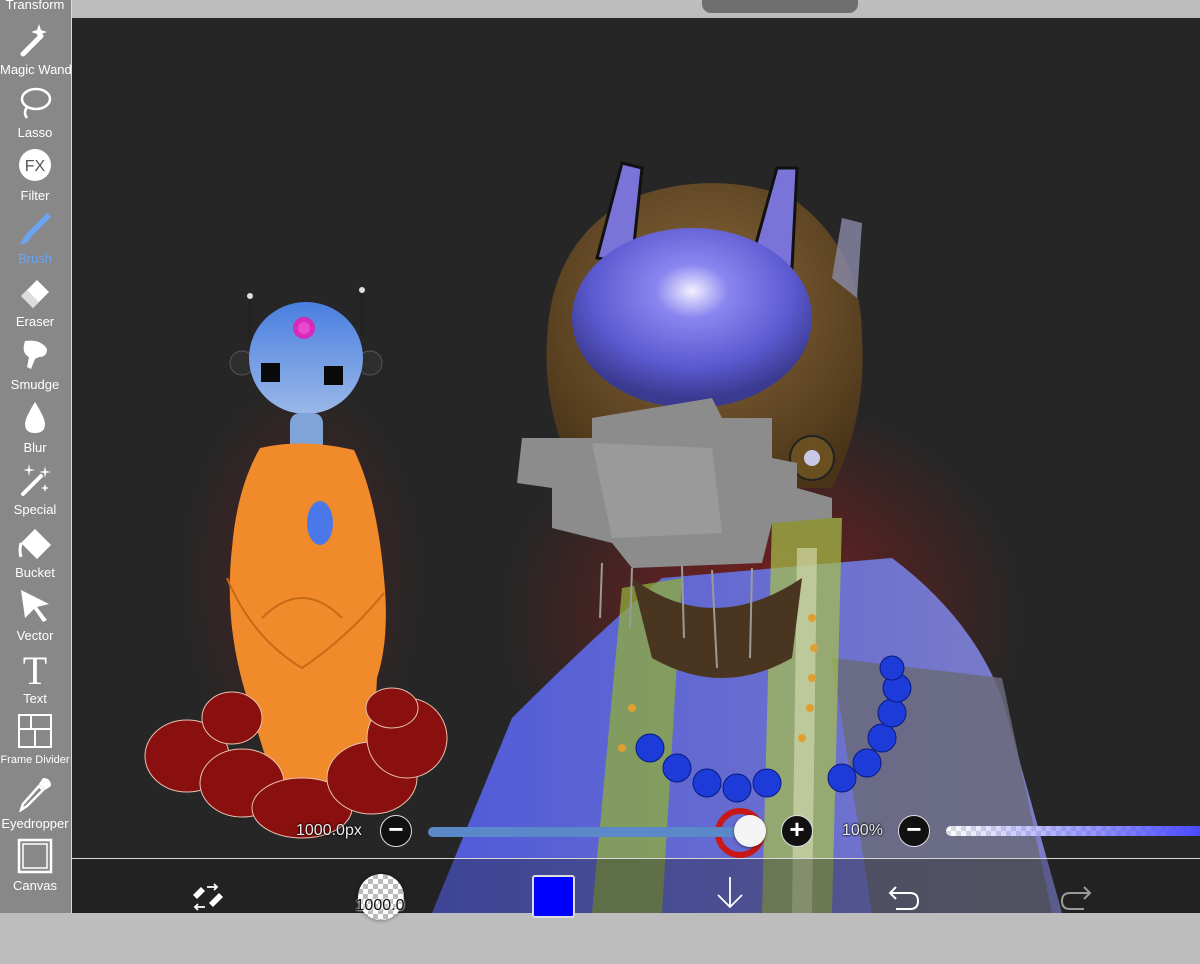 Image resolution: width=1200 pixels, height=964 pixels. What do you see at coordinates (1076, 898) in the screenshot?
I see `redo-icon` at bounding box center [1076, 898].